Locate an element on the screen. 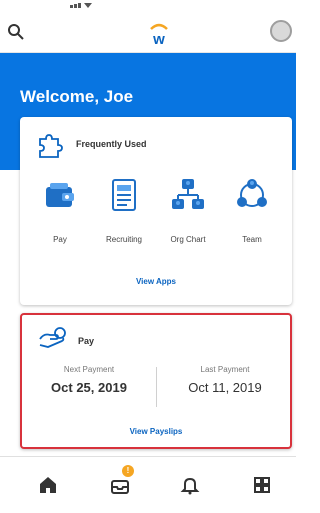 The height and width of the screenshot is (513, 320). bottom-nav: ! is located at coordinates (148, 484).